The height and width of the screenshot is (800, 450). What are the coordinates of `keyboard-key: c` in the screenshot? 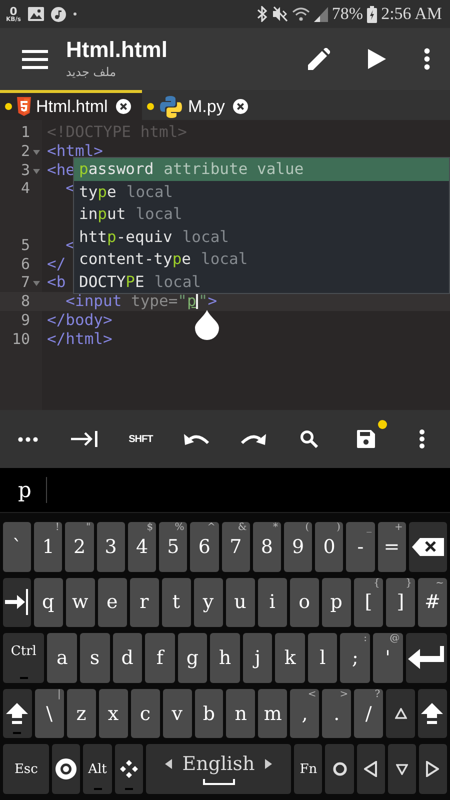 It's located at (145, 713).